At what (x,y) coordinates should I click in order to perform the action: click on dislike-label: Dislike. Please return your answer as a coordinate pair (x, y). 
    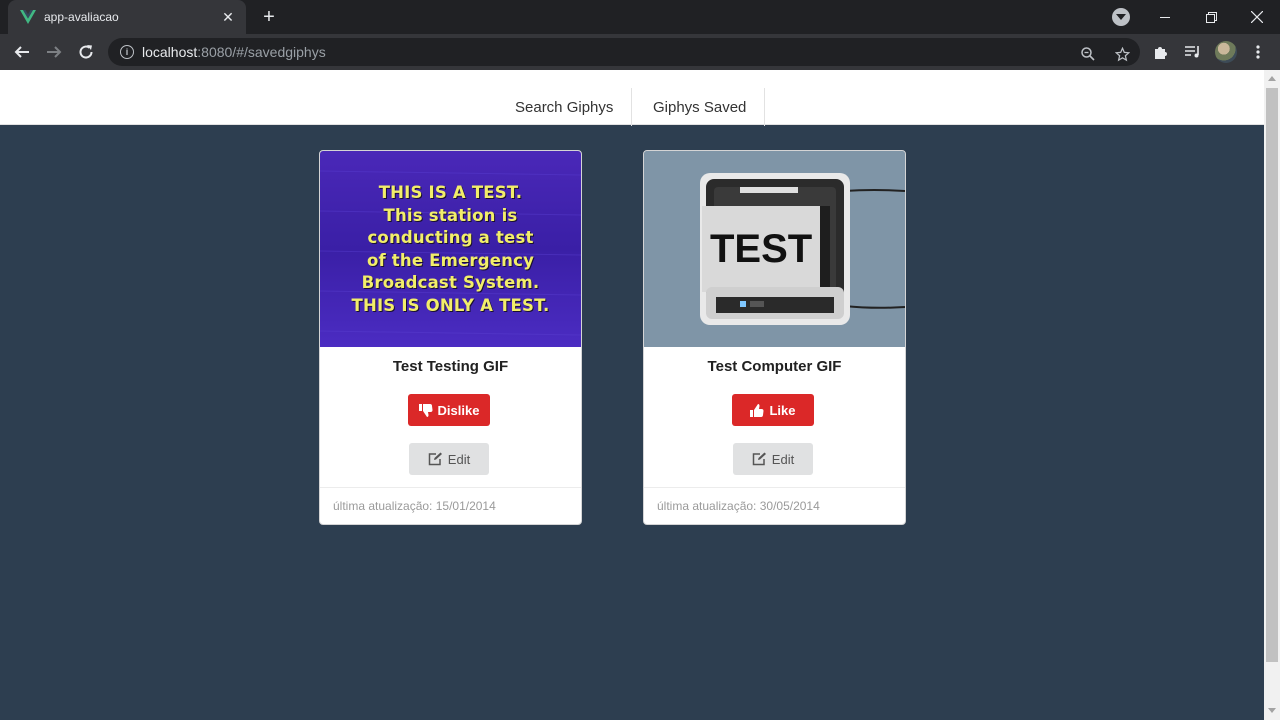
    Looking at the image, I should click on (458, 410).